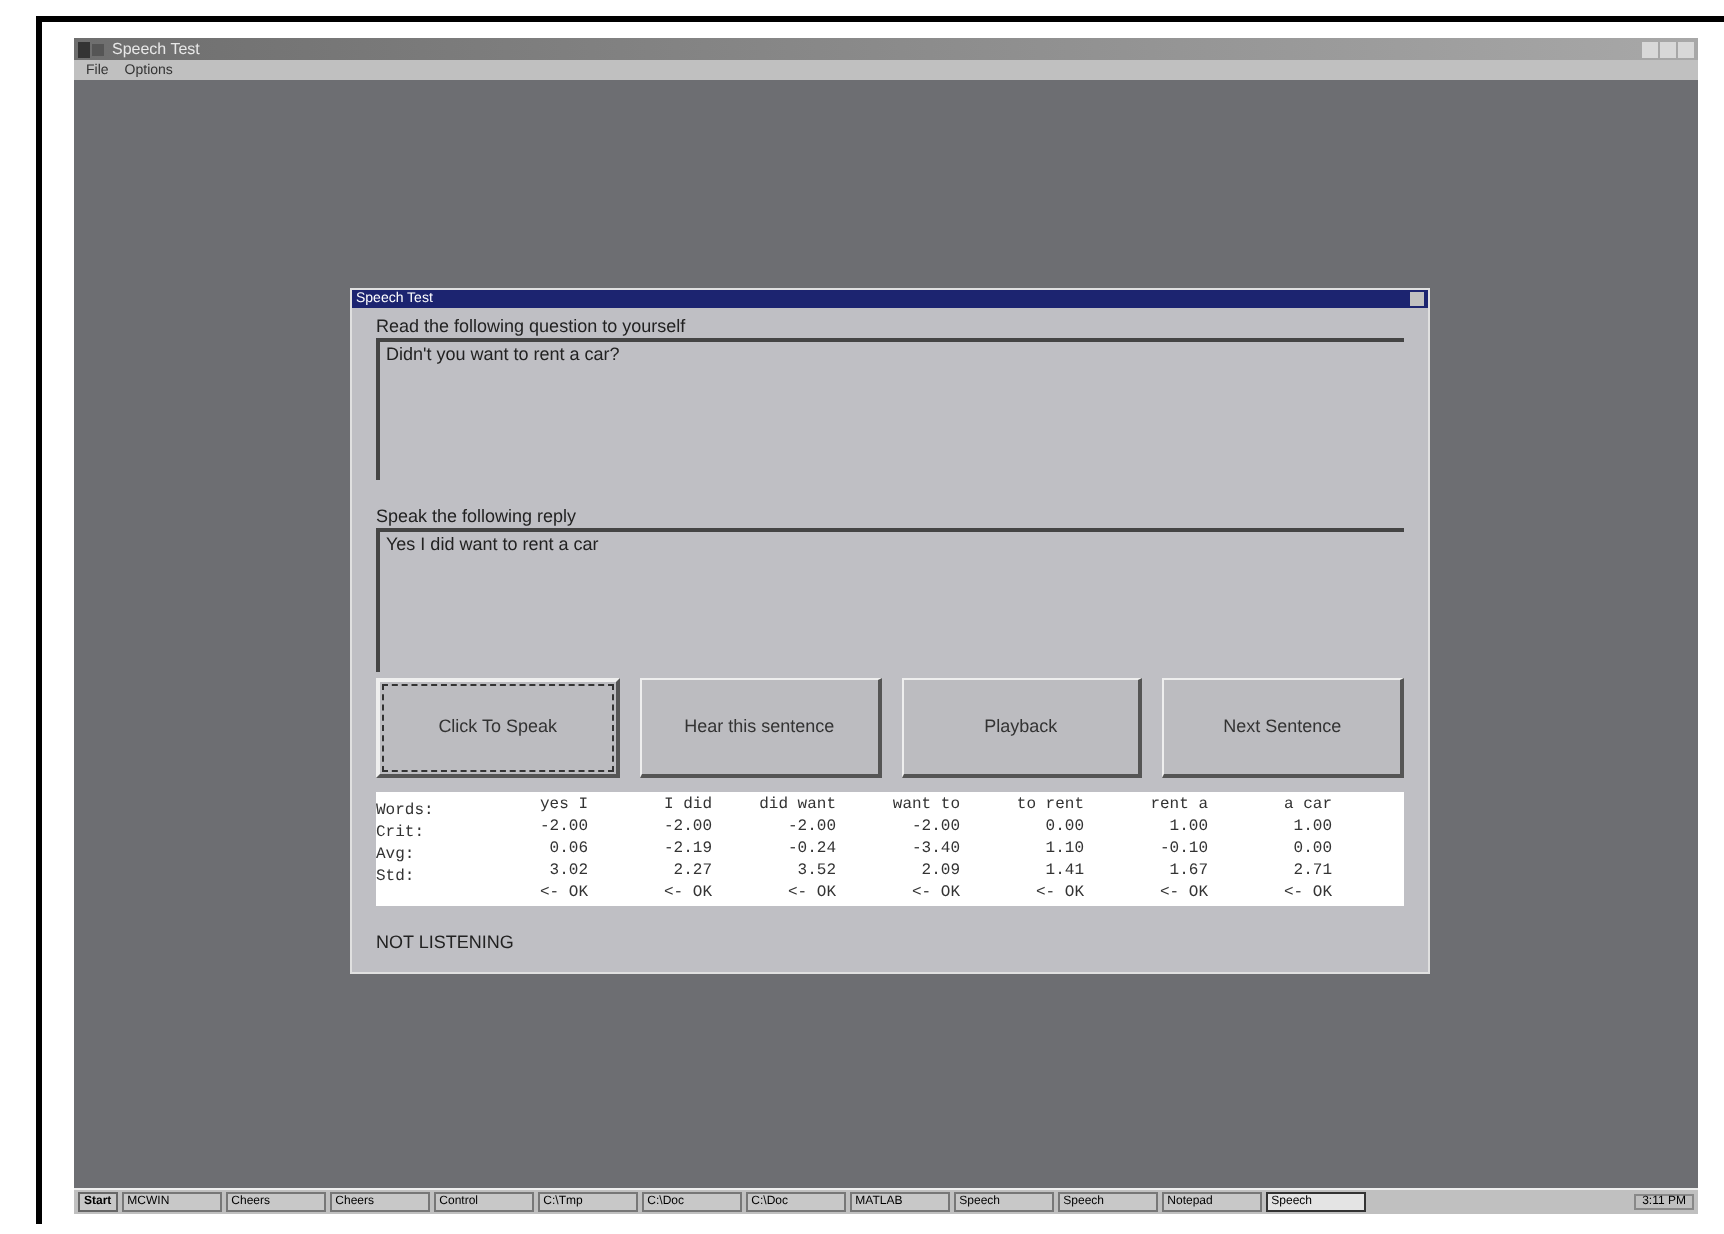  What do you see at coordinates (1022, 728) in the screenshot?
I see `action-button: Playback` at bounding box center [1022, 728].